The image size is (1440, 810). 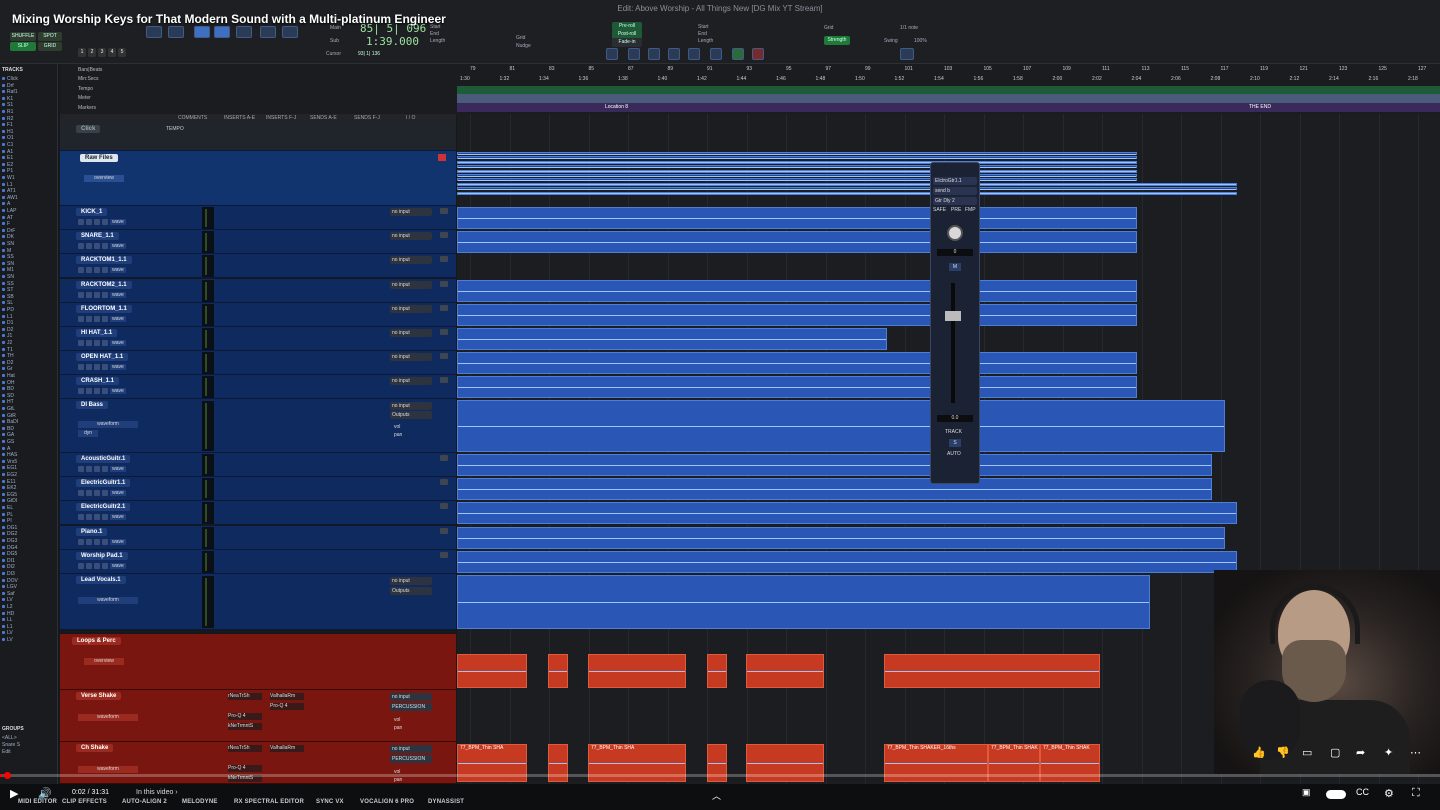 What do you see at coordinates (8, 435) in the screenshot?
I see `tracklist-item: GA` at bounding box center [8, 435].